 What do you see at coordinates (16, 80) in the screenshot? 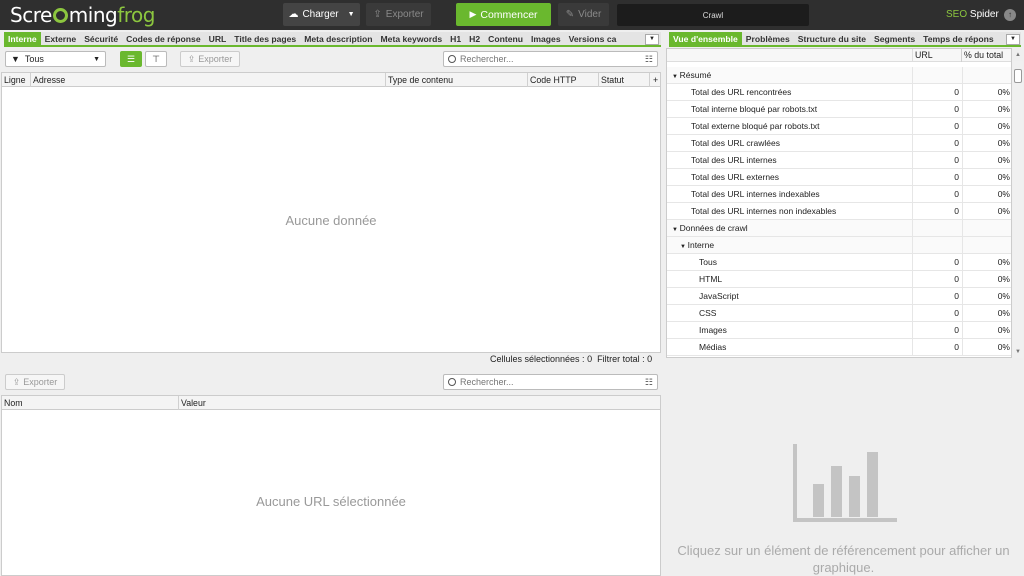
I see `column-header-ligne: Ligne` at bounding box center [16, 80].